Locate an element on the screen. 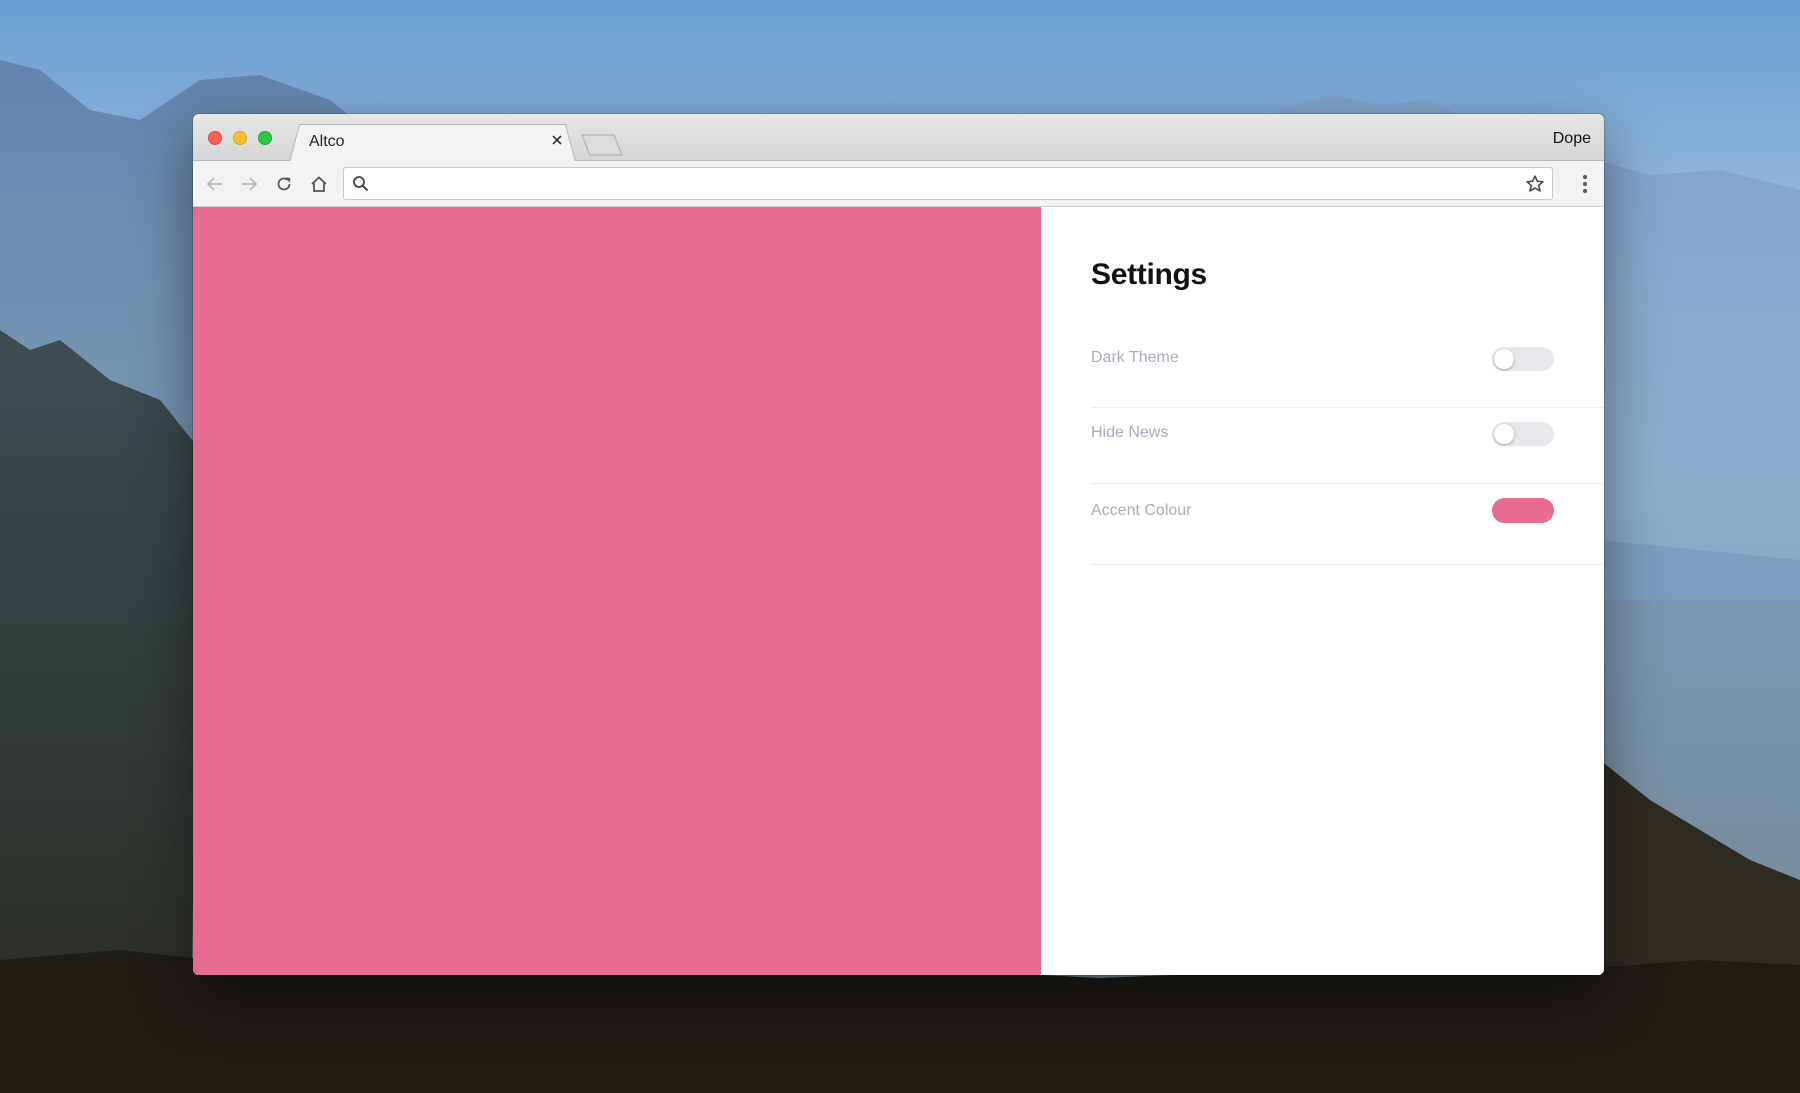 The height and width of the screenshot is (1093, 1800). accent-colour-picker is located at coordinates (1523, 510).